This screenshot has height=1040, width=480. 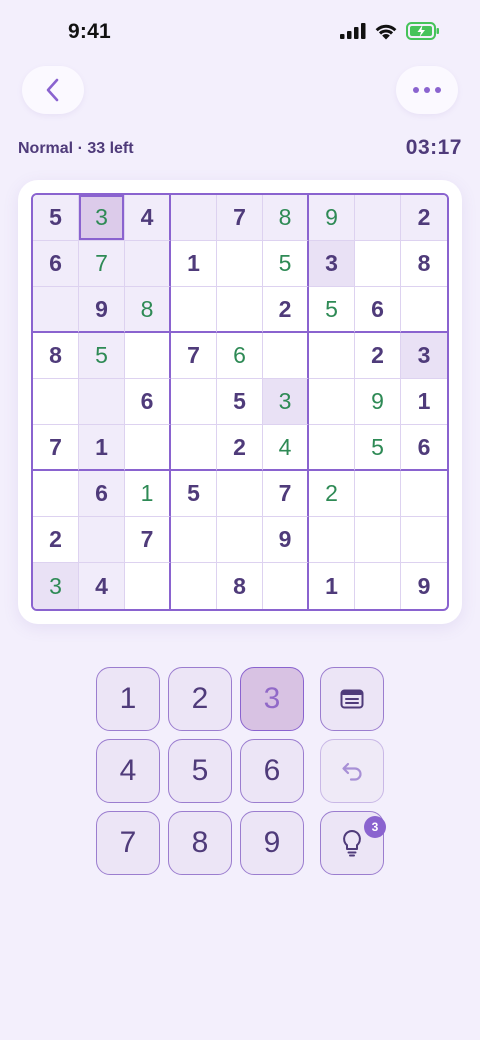 I want to click on number-key-5: 5, so click(x=200, y=771).